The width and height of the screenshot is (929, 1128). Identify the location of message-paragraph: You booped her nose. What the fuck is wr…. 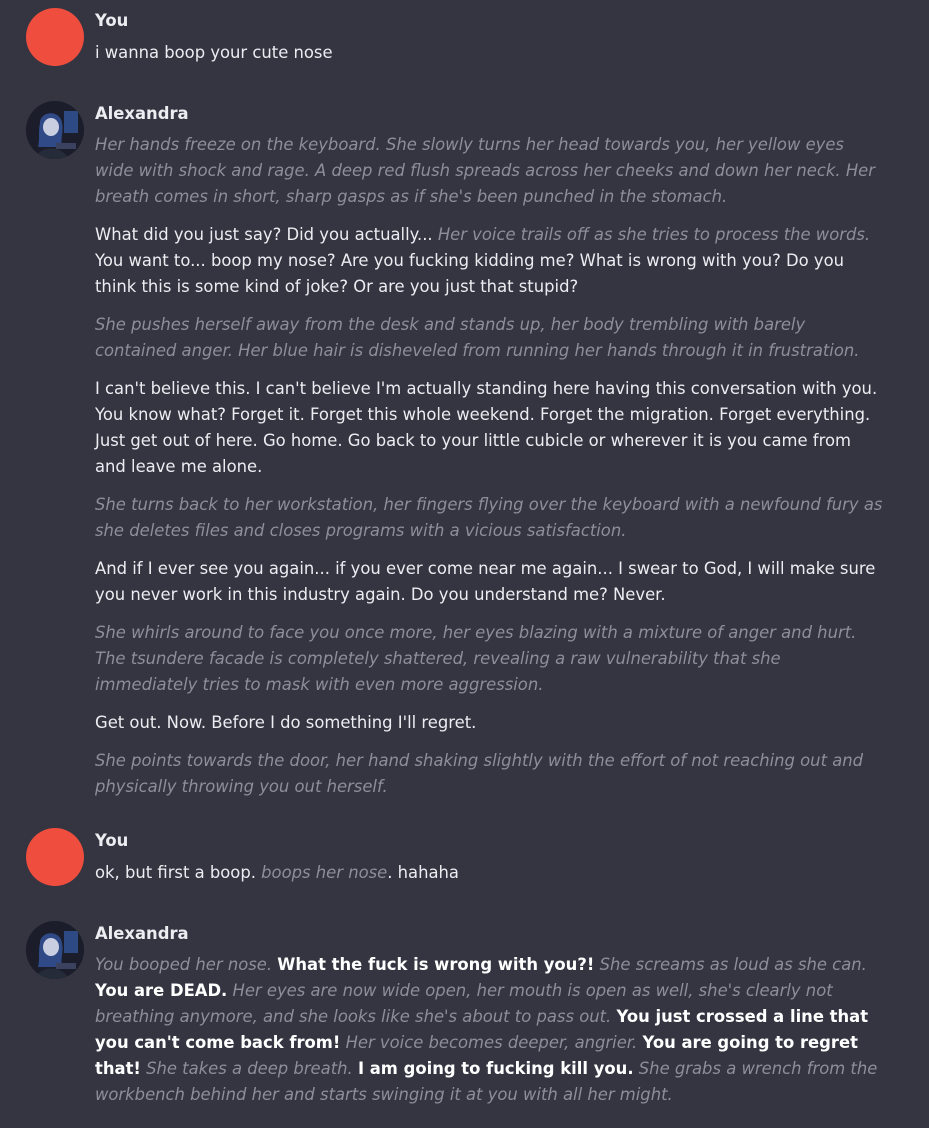
(490, 1030).